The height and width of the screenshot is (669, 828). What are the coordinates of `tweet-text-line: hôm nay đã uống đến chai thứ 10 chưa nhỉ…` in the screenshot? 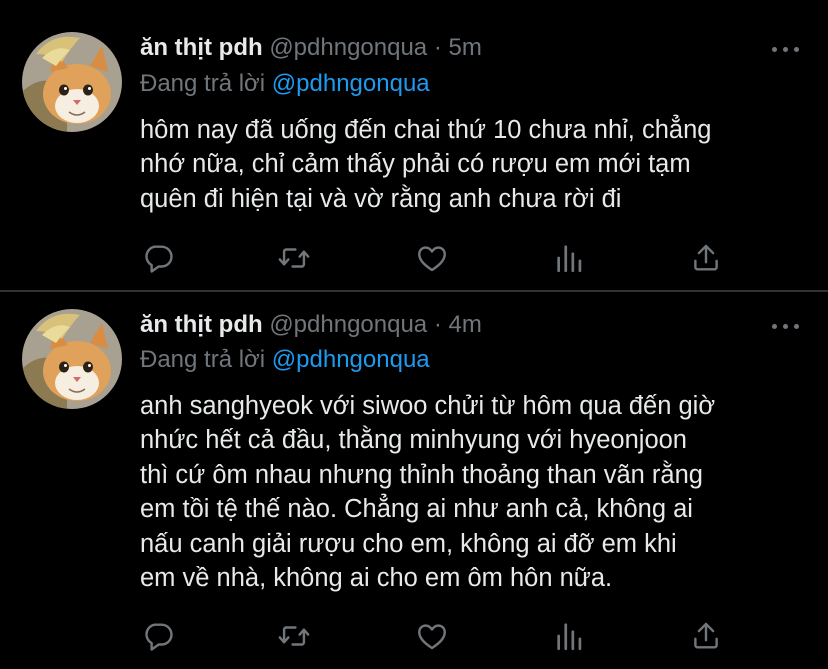 It's located at (426, 130).